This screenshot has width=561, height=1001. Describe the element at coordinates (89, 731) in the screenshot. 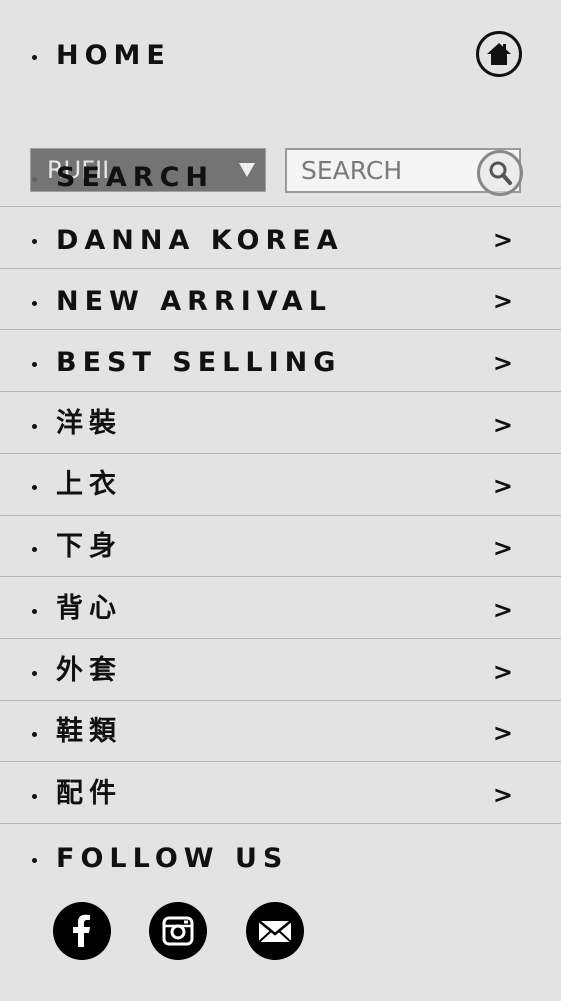

I see `menu-item-label: 鞋類` at that location.